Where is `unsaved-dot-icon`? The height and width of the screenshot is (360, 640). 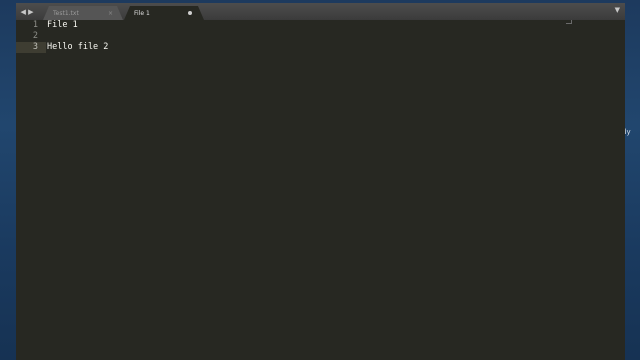
unsaved-dot-icon is located at coordinates (190, 13).